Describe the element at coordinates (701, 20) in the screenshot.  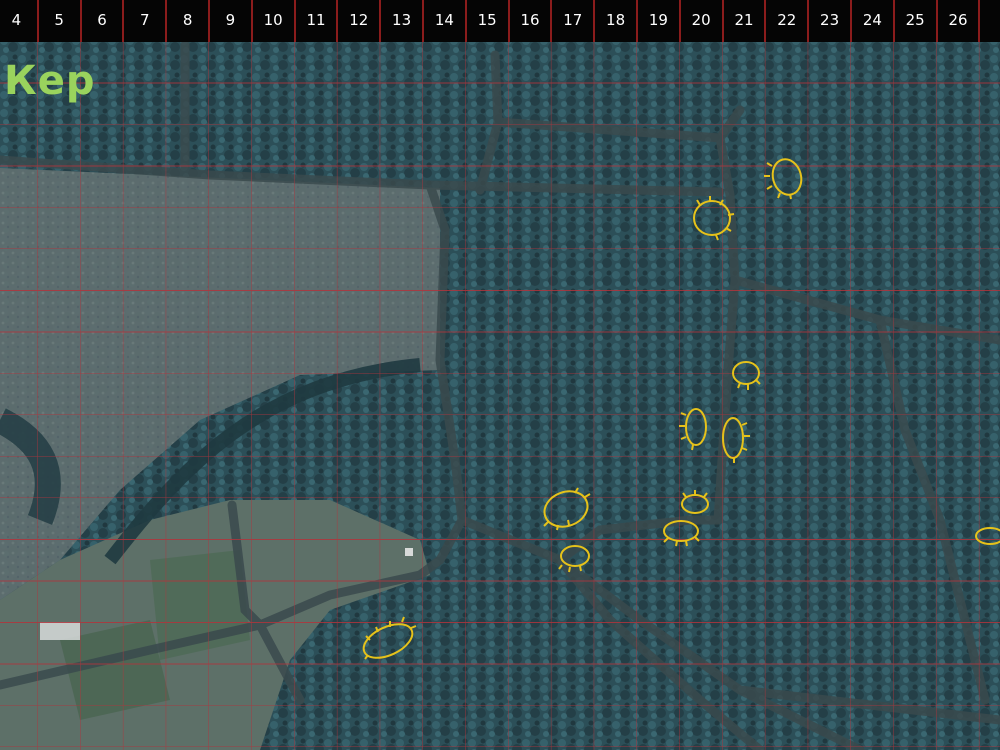
I see `grid-column-label: 20` at that location.